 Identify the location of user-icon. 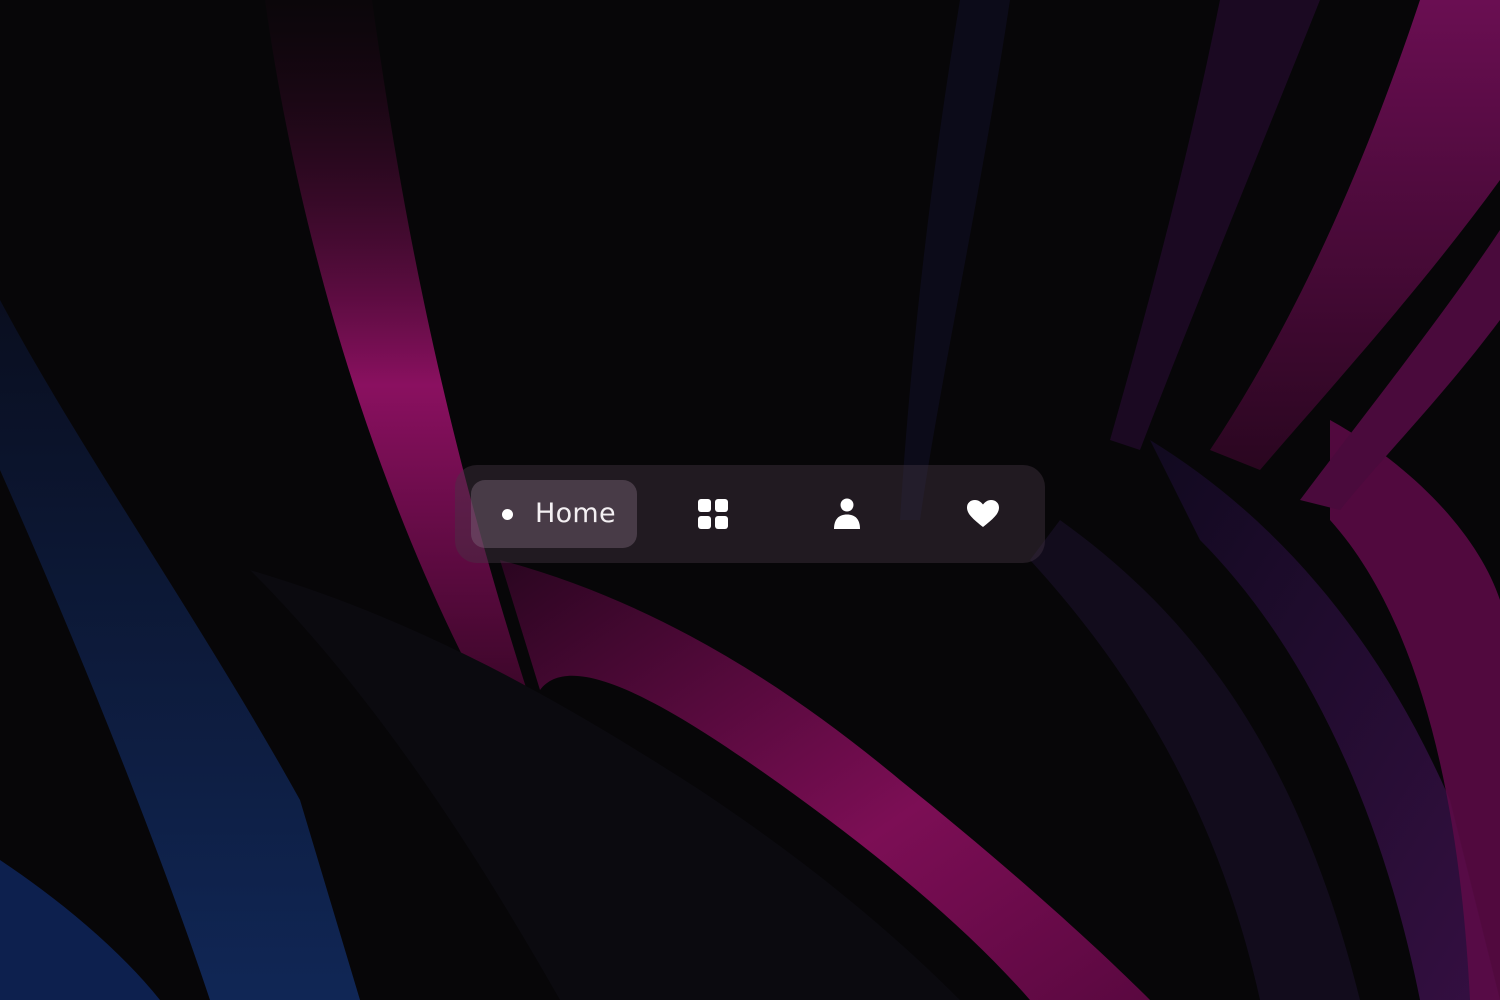
(847, 514).